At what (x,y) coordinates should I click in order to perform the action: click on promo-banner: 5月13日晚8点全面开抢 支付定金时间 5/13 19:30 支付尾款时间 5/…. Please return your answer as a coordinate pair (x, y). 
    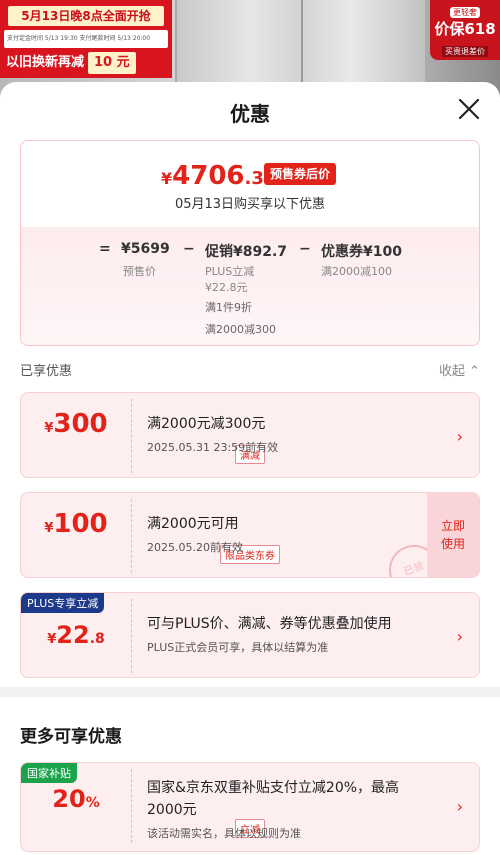
    Looking at the image, I should click on (86, 39).